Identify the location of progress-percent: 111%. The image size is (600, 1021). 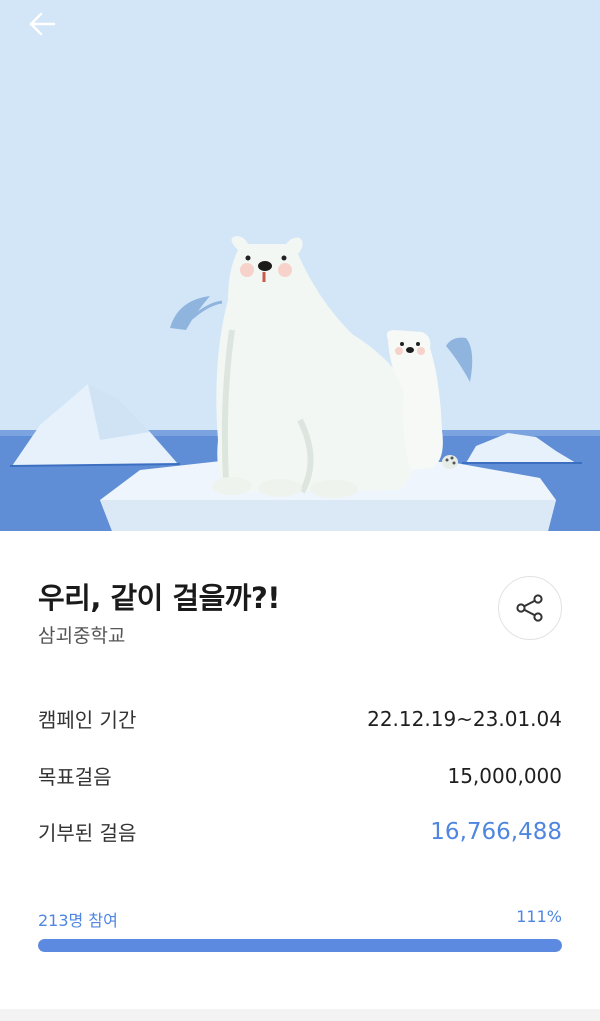
(539, 916).